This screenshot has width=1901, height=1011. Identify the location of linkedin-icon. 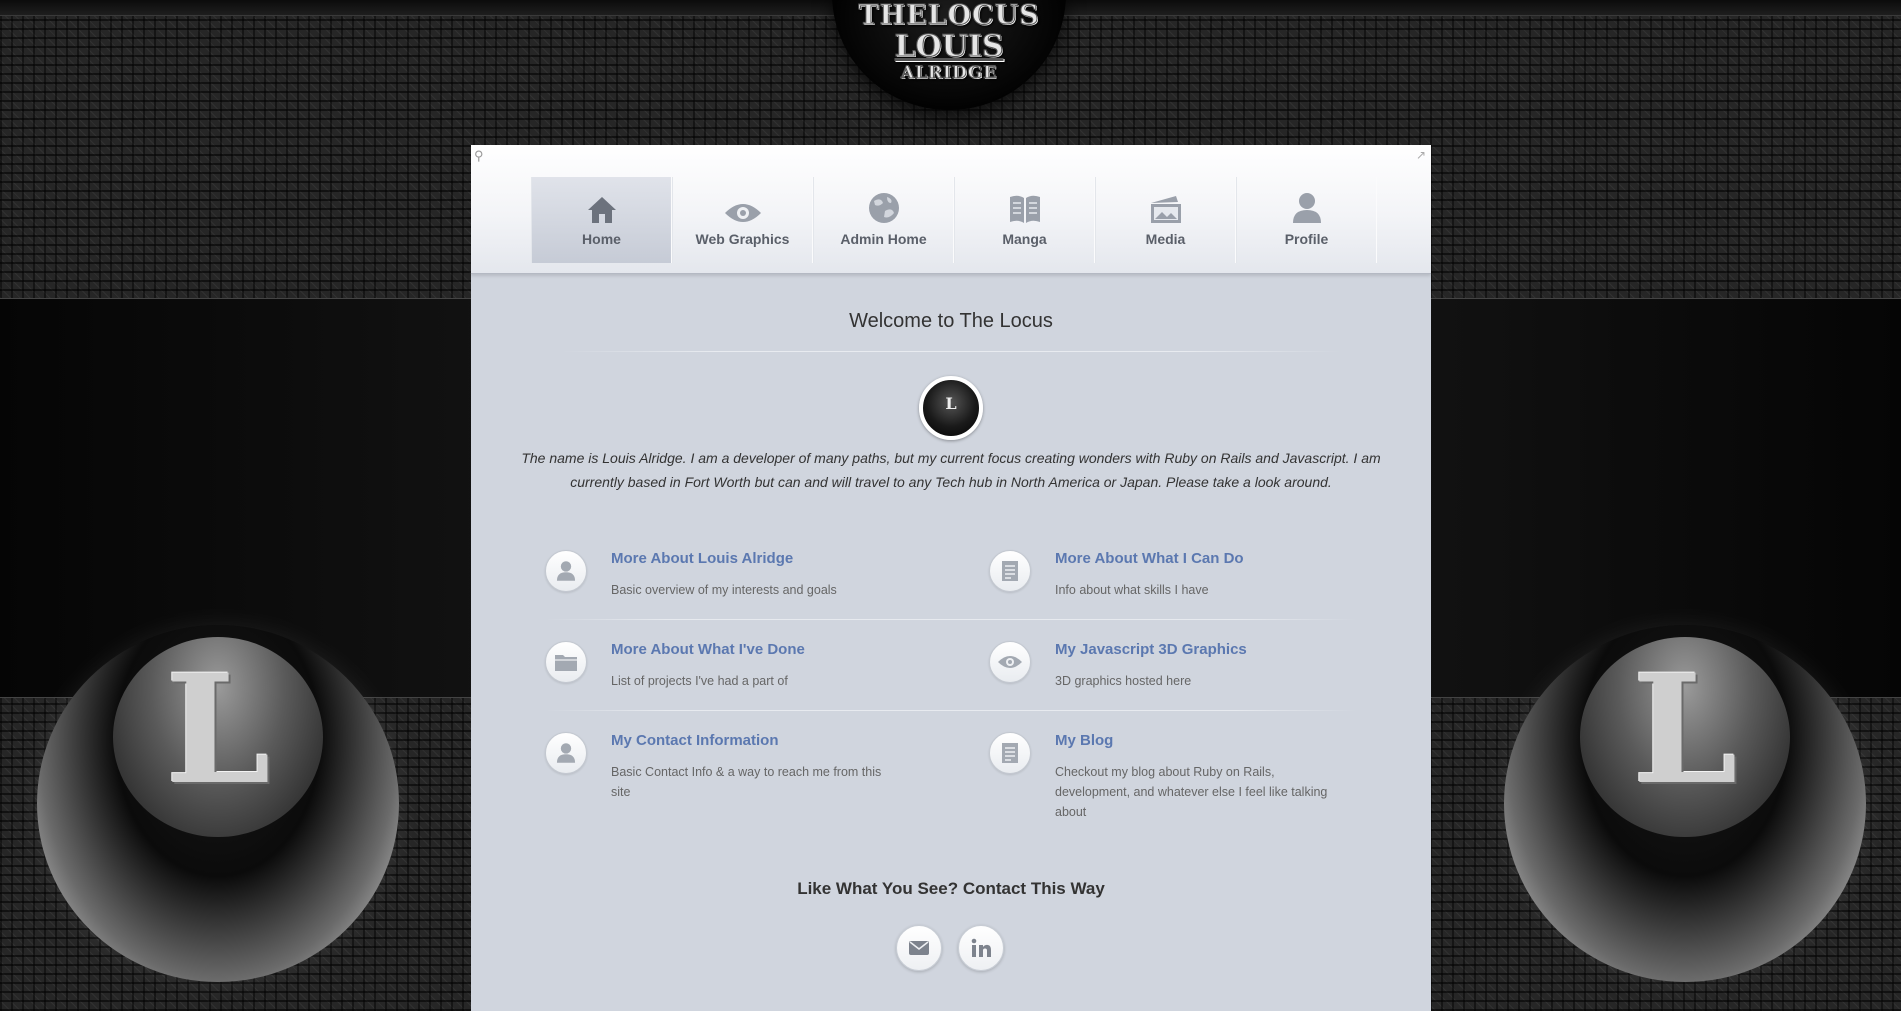
(981, 947).